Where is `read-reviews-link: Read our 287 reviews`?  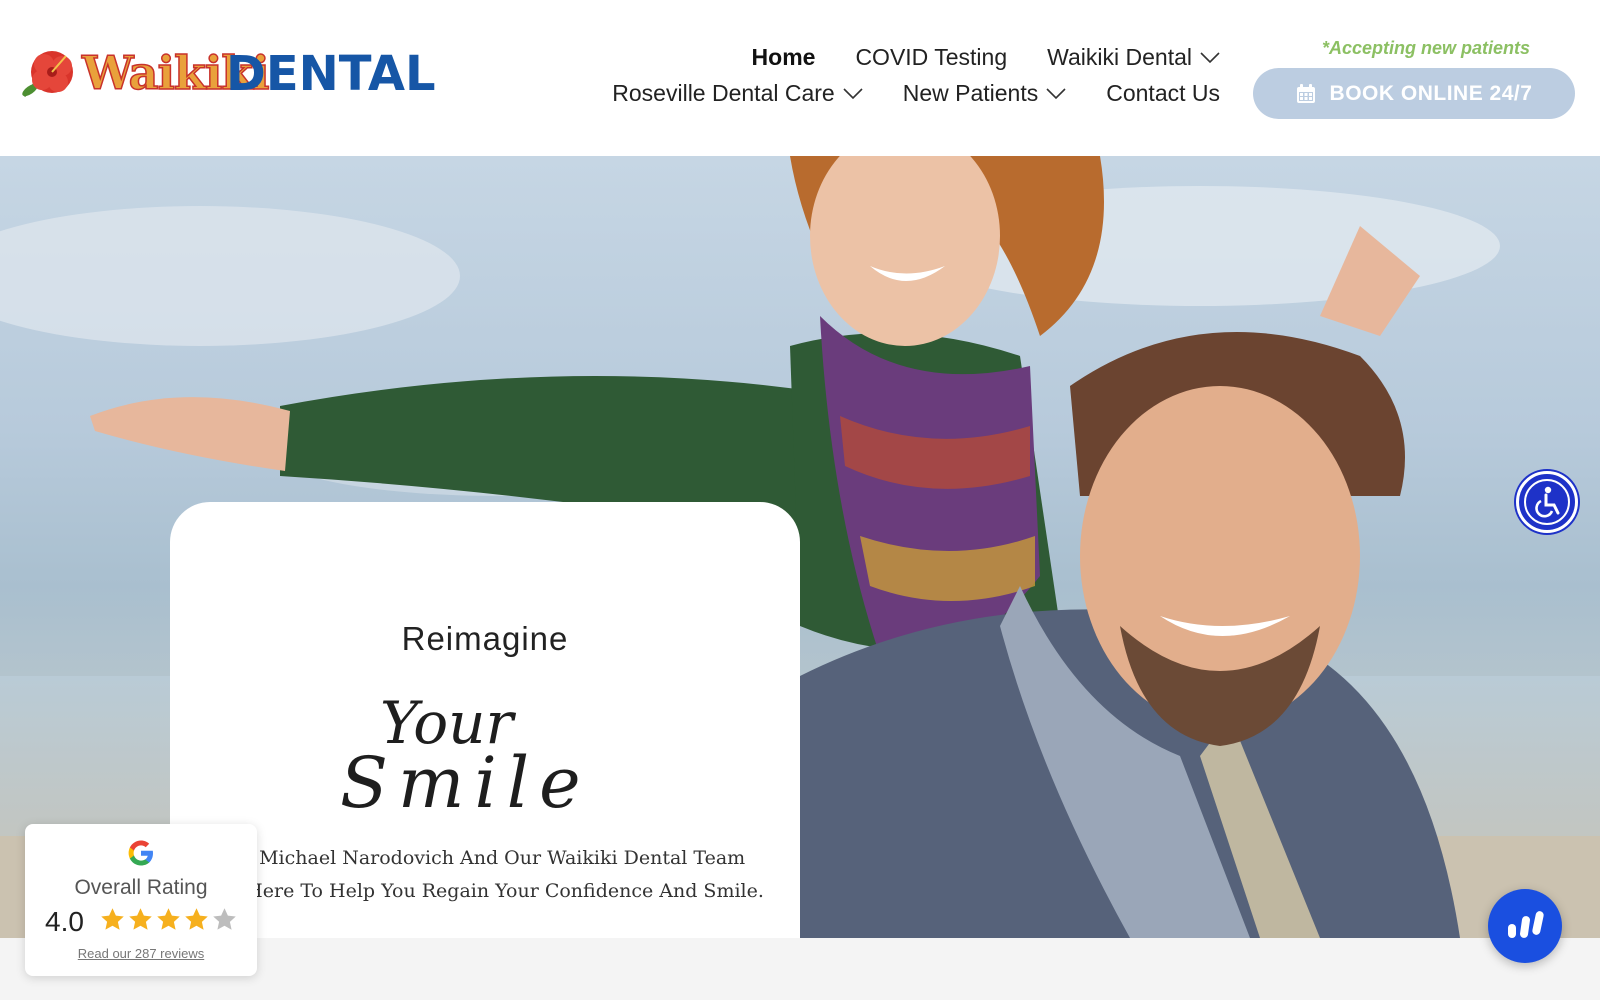 read-reviews-link: Read our 287 reviews is located at coordinates (141, 953).